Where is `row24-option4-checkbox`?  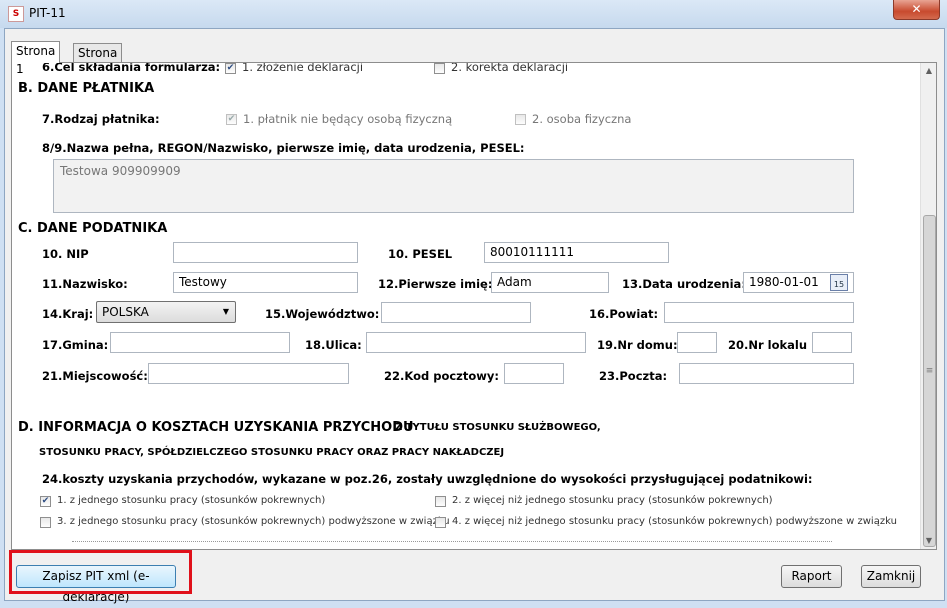 row24-option4-checkbox is located at coordinates (440, 522).